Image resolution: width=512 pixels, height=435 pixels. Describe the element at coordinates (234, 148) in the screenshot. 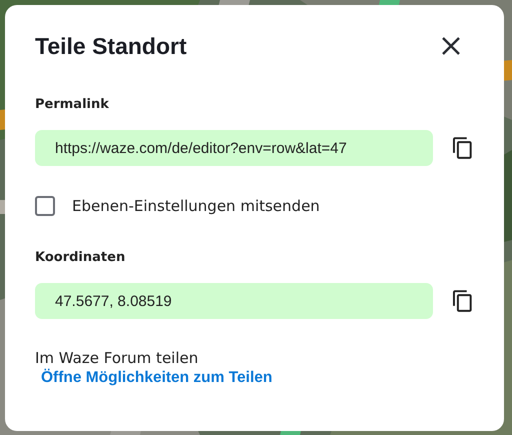

I see `permalink-field: https://waze.com/de/editor?env=row&lat=47` at that location.